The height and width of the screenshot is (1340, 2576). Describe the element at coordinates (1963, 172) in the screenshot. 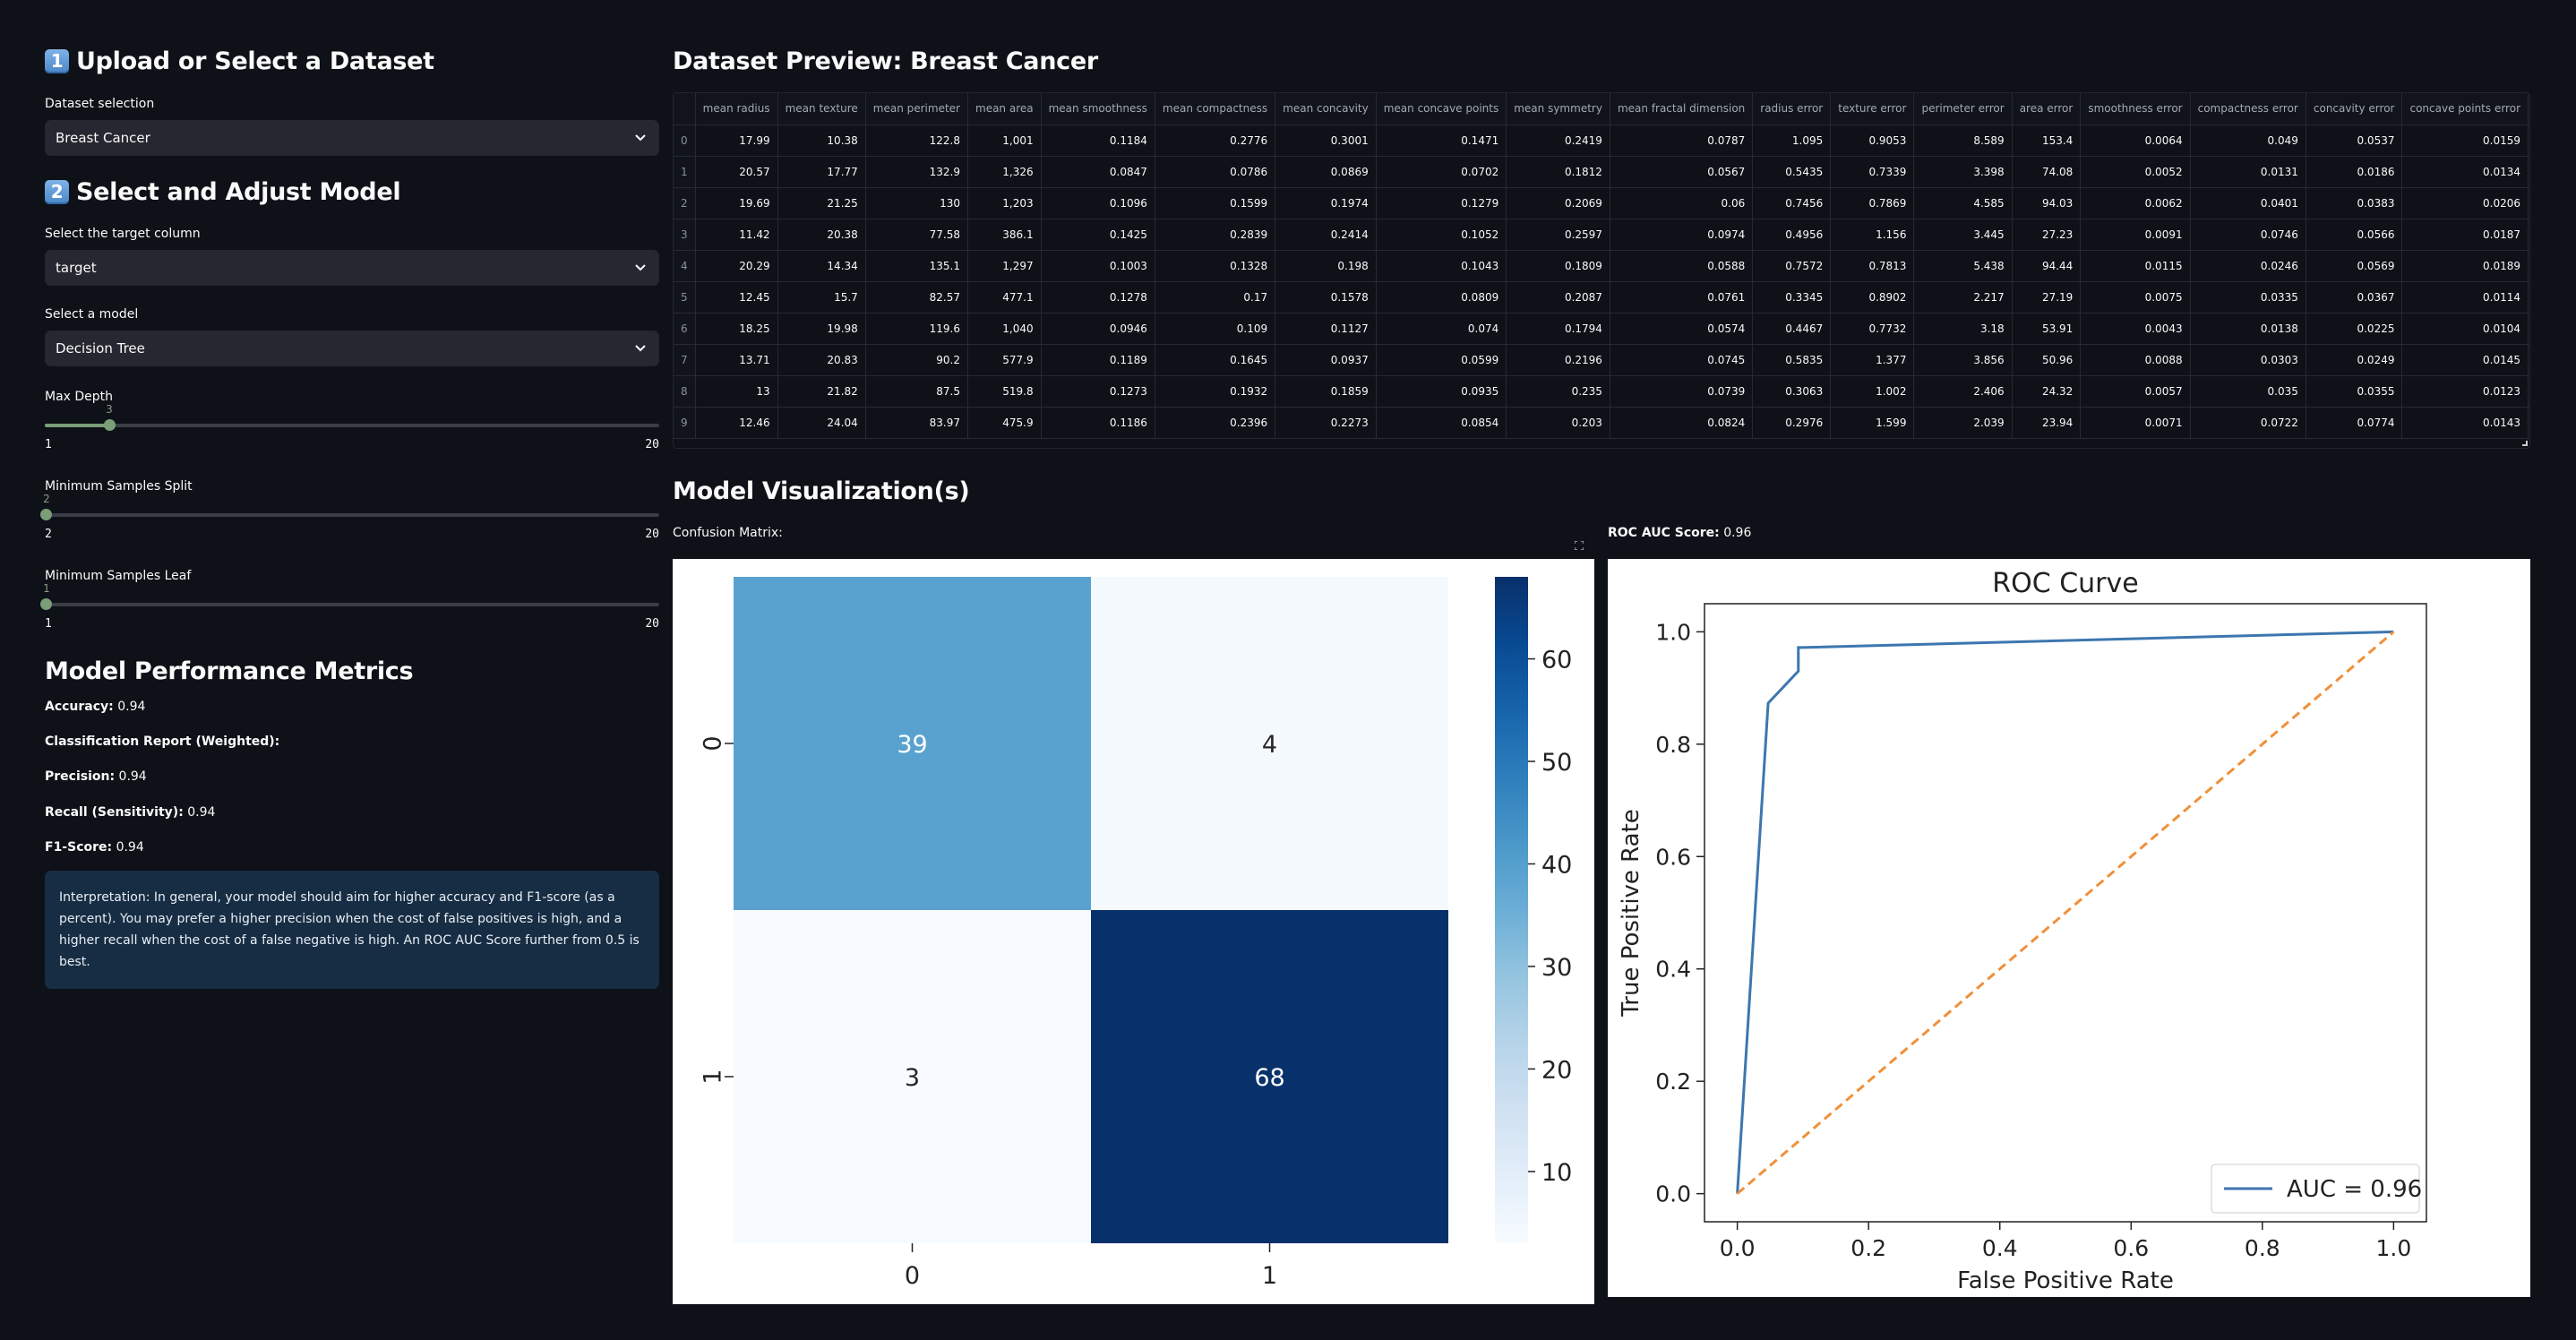

I see `table-cell: 3.398` at that location.